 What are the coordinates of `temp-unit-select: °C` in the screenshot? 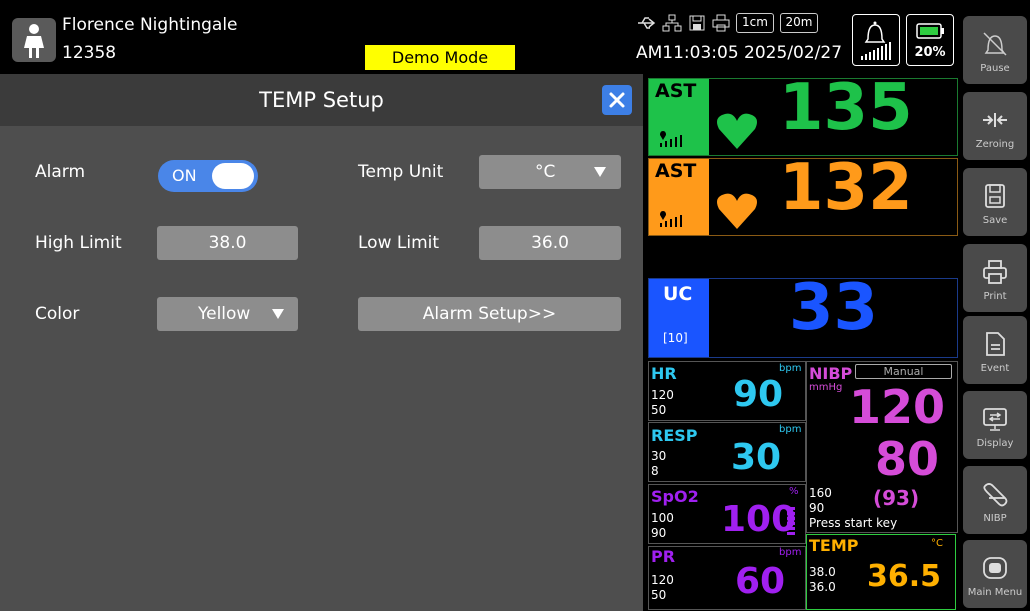 It's located at (550, 172).